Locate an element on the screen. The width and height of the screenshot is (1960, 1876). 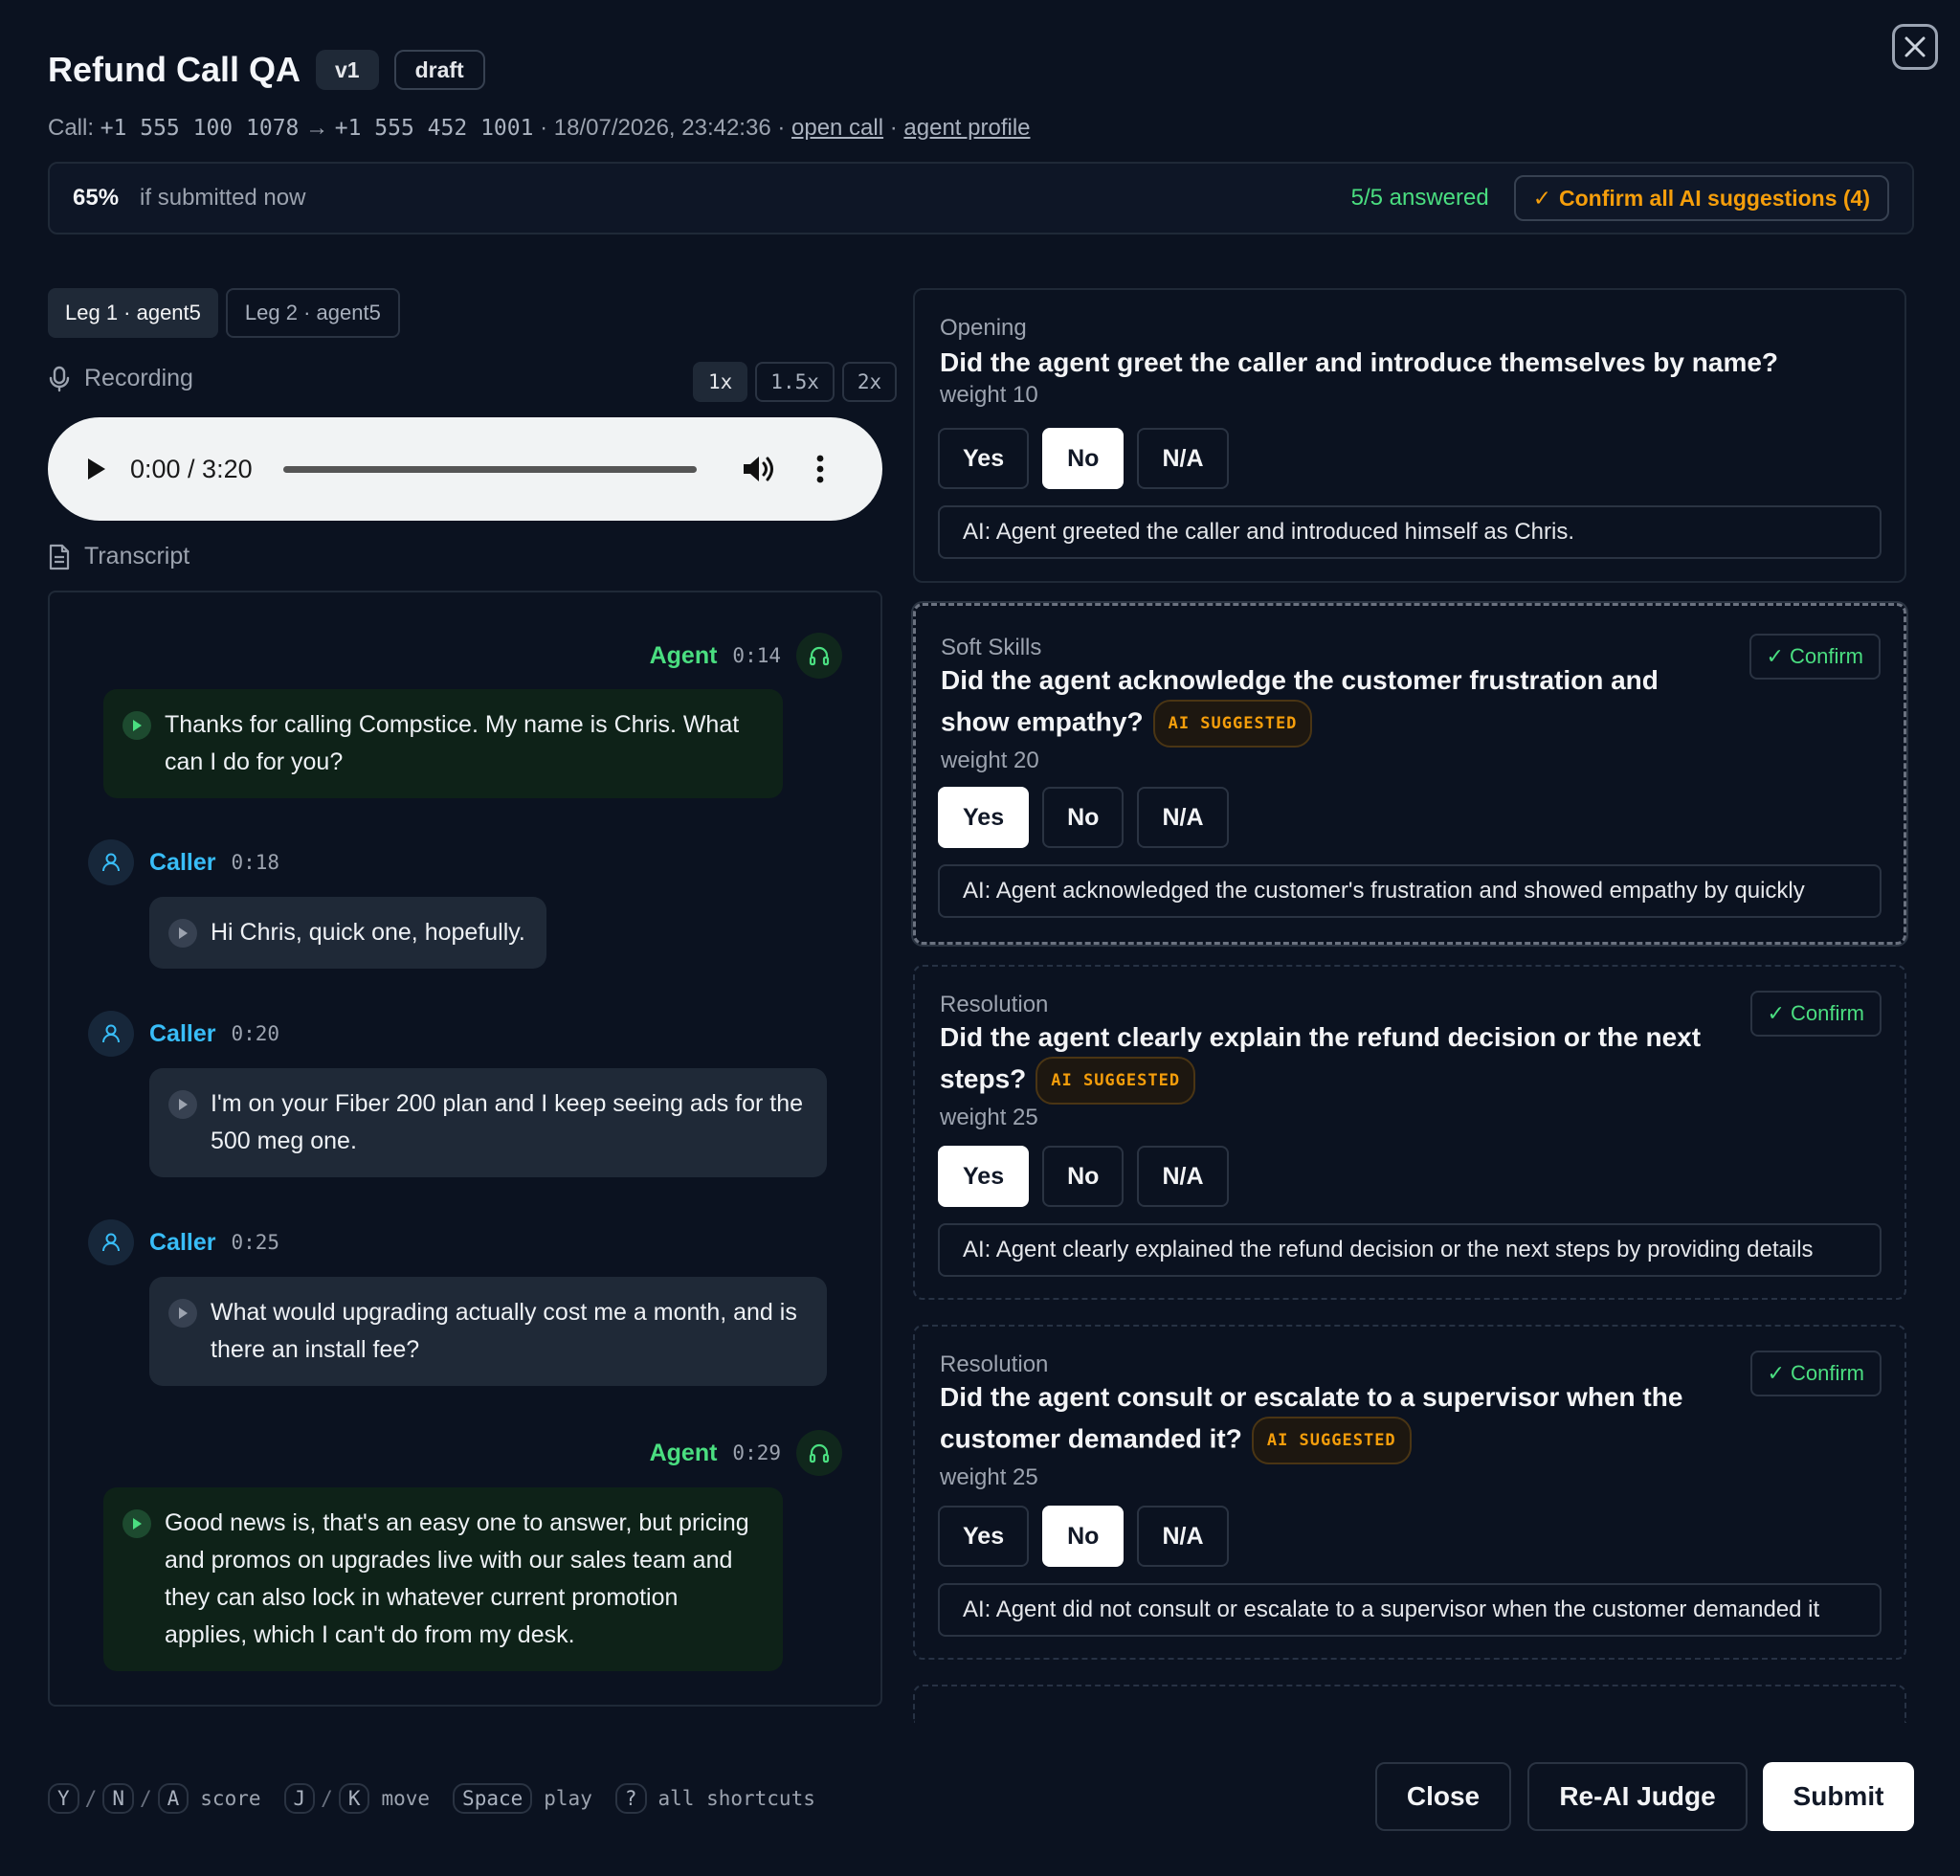
recording-label: Recording is located at coordinates (138, 378).